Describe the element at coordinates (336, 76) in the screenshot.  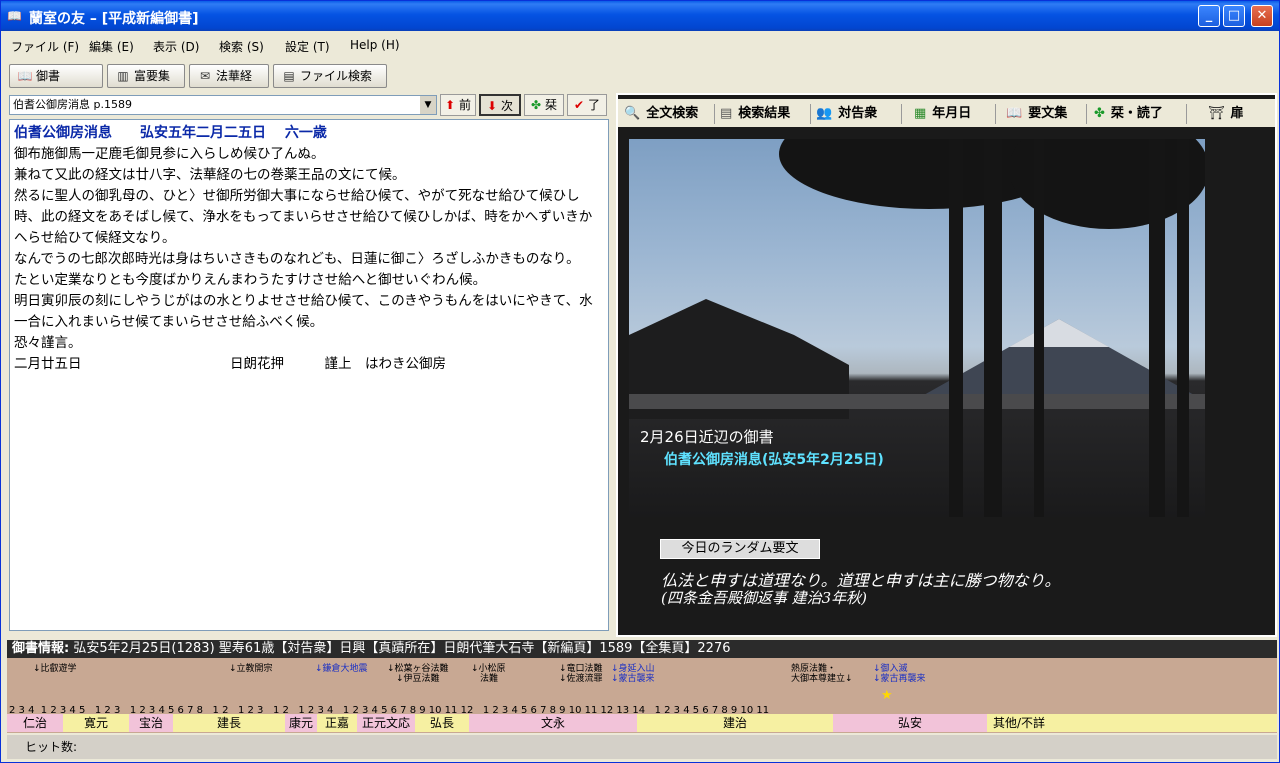
I see `file-search-label: ファイル検索` at that location.